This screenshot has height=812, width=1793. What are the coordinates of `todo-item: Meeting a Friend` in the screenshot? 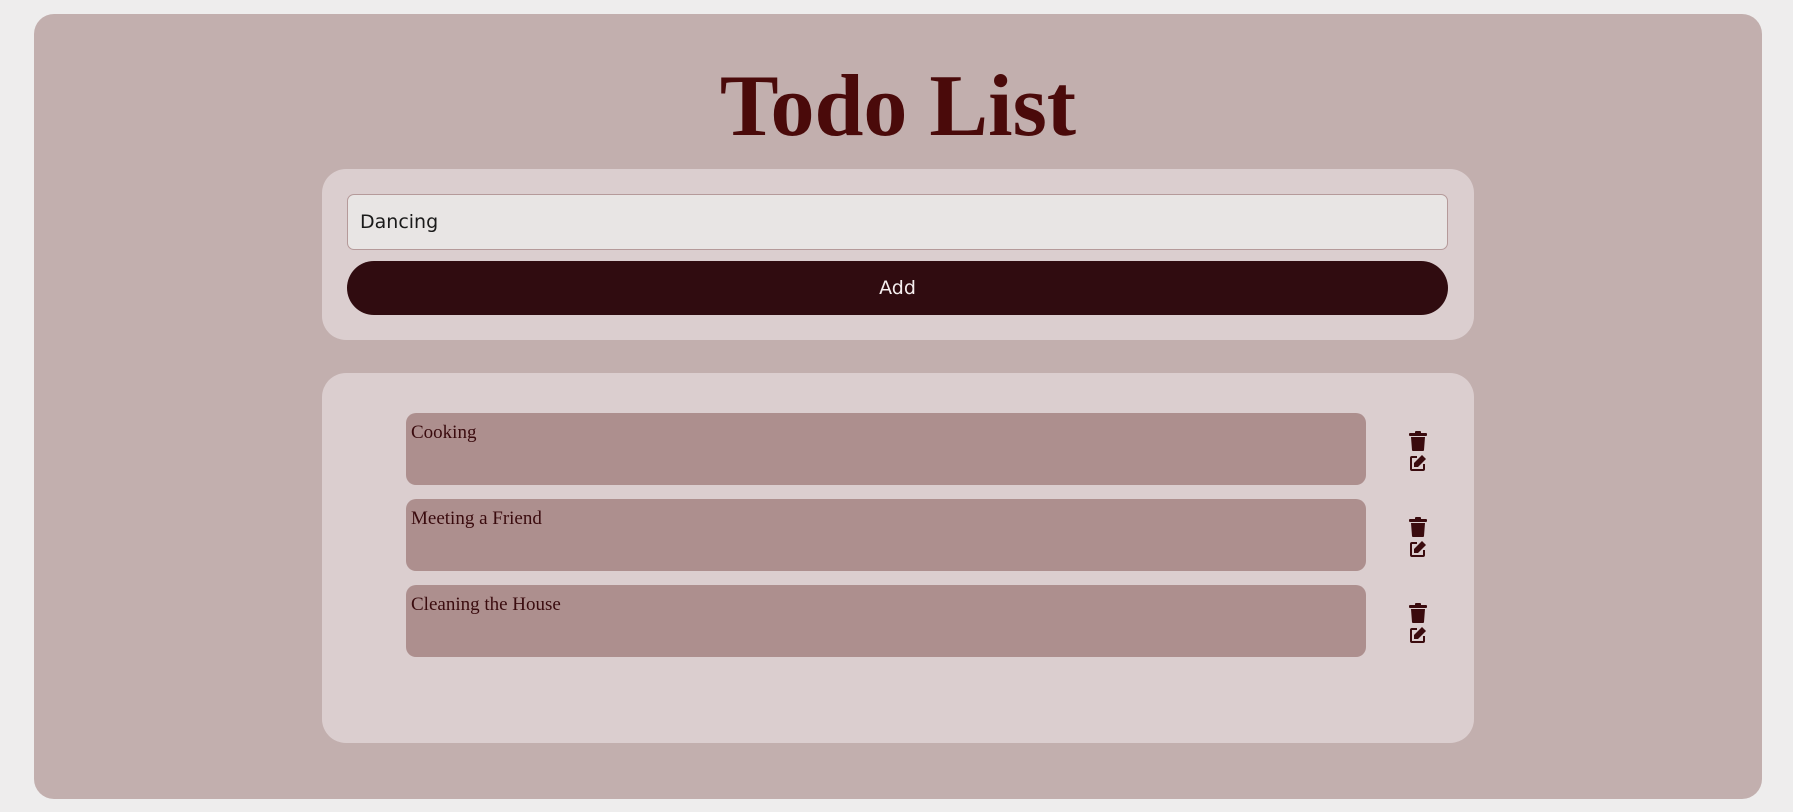 It's located at (926, 535).